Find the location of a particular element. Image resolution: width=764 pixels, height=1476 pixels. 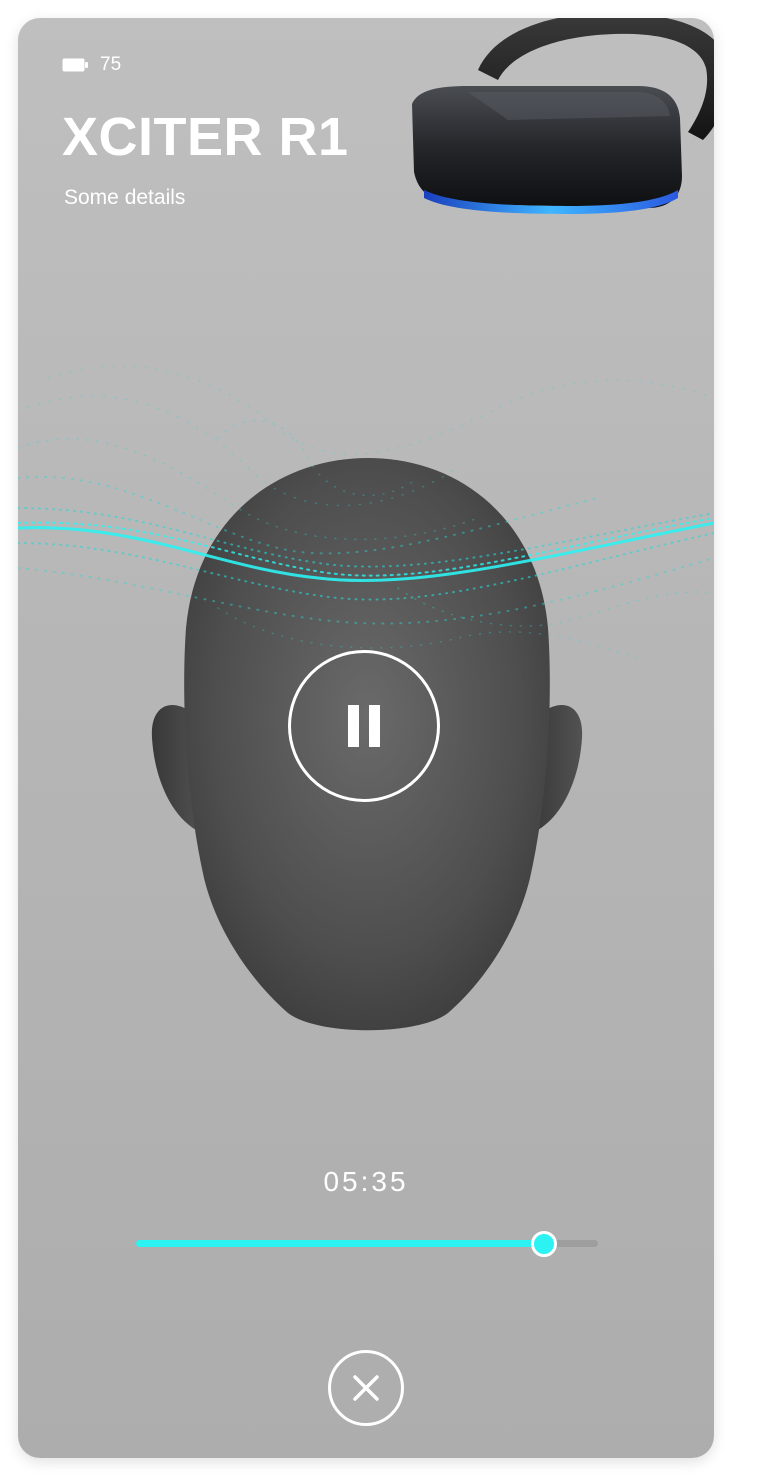

battery-icon is located at coordinates (75, 65).